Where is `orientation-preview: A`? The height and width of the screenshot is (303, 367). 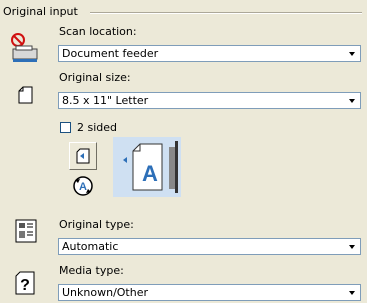
orientation-preview: A is located at coordinates (147, 167).